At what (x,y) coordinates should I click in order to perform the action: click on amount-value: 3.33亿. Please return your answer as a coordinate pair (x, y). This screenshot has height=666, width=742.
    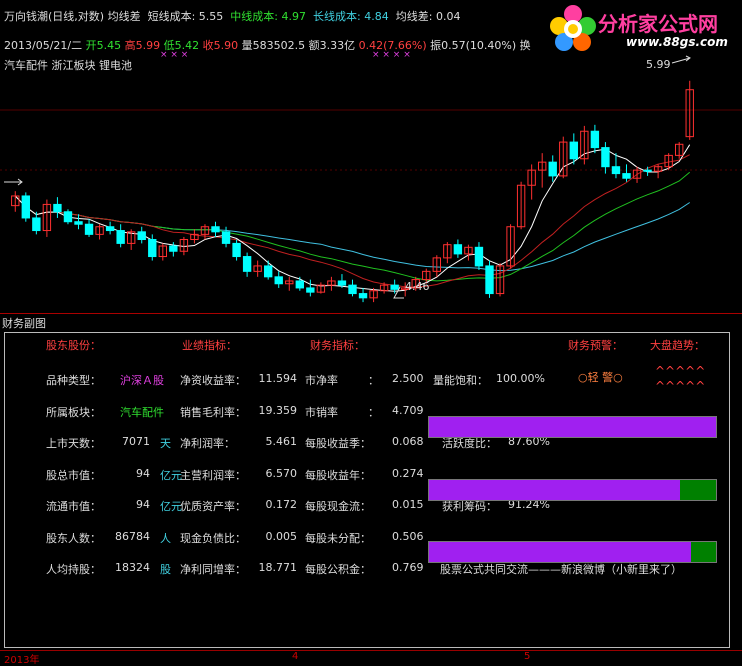
    Looking at the image, I should click on (337, 45).